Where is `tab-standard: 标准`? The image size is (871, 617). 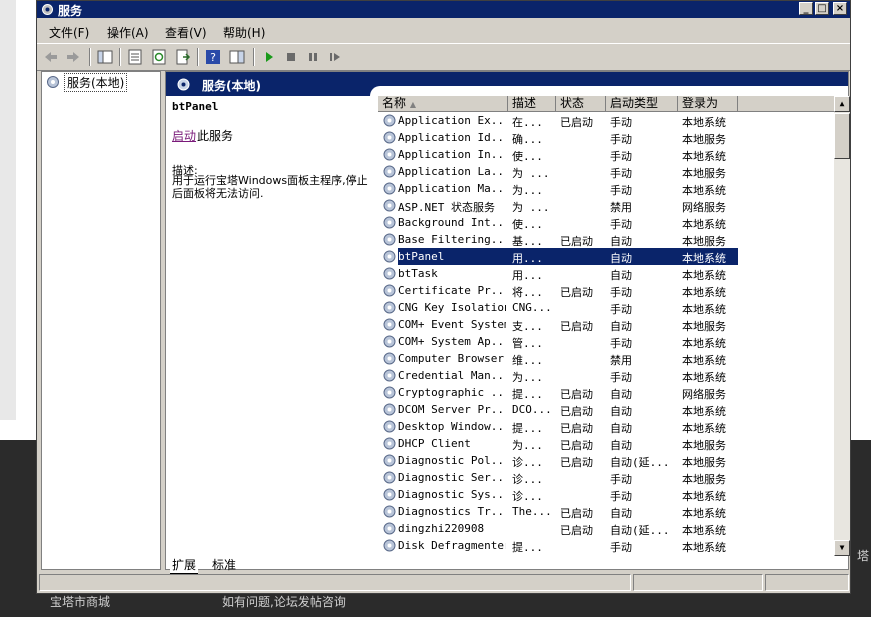
tab-standard: 标准 is located at coordinates (224, 564).